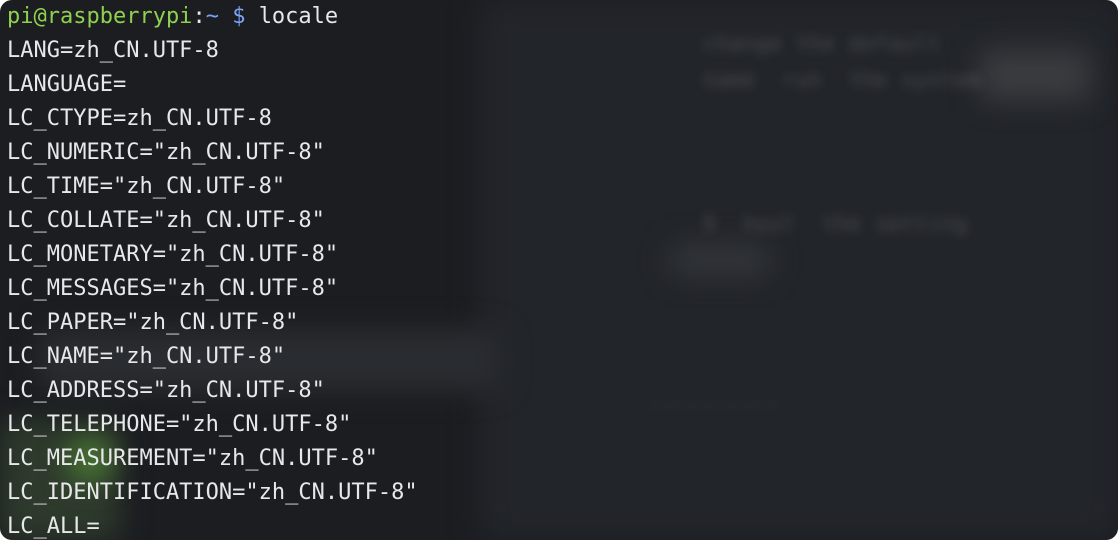 The width and height of the screenshot is (1118, 540). What do you see at coordinates (179, 424) in the screenshot?
I see `output-line: LC_TELEPHONE="zh_CN.UTF-8"` at bounding box center [179, 424].